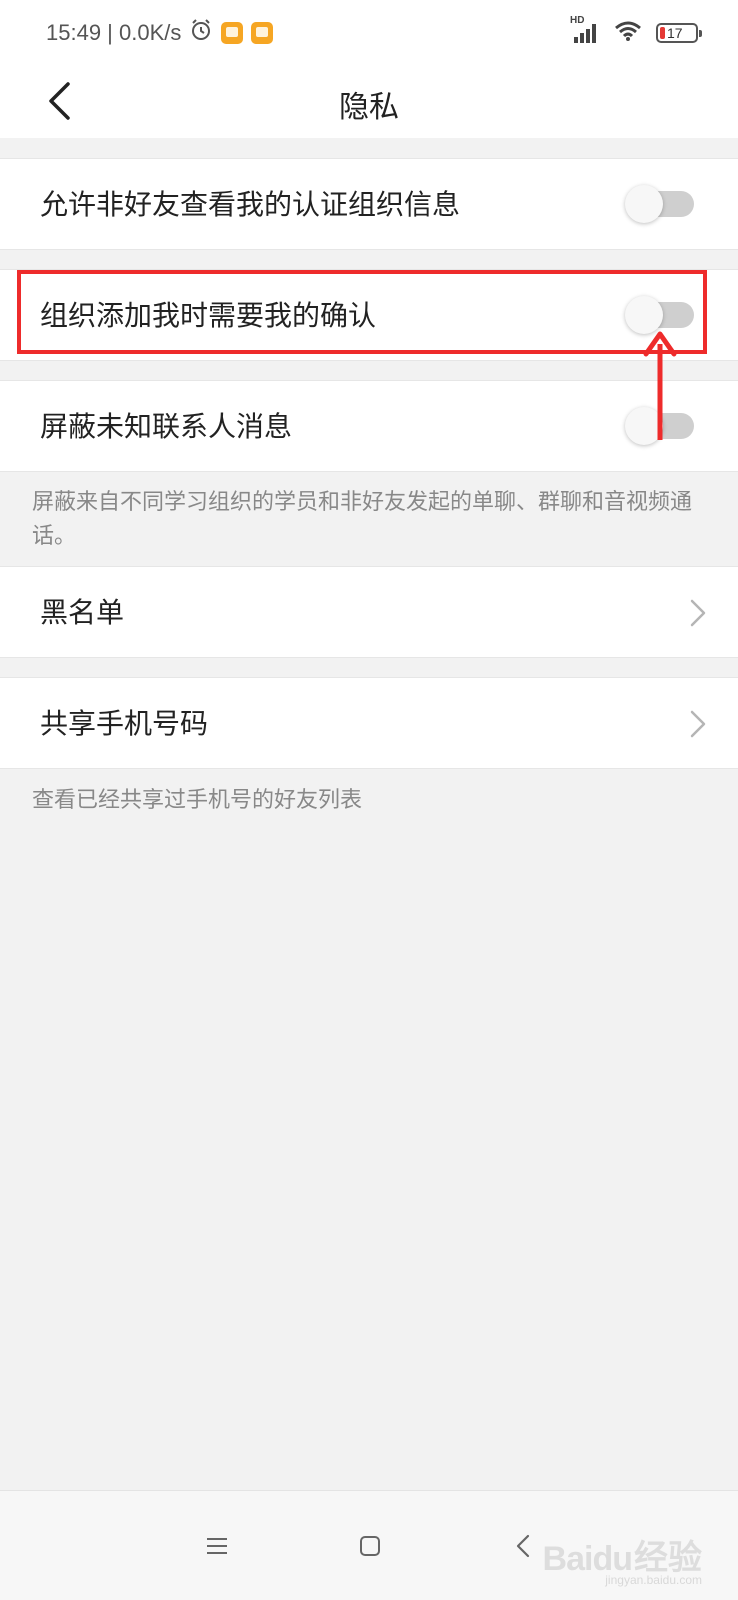 The width and height of the screenshot is (738, 1600). I want to click on page-title: 隐私, so click(369, 107).